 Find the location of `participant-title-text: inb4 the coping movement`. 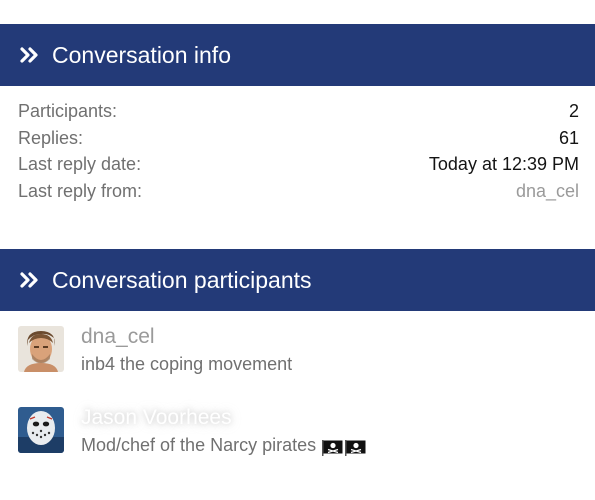

participant-title-text: inb4 the coping movement is located at coordinates (187, 364).